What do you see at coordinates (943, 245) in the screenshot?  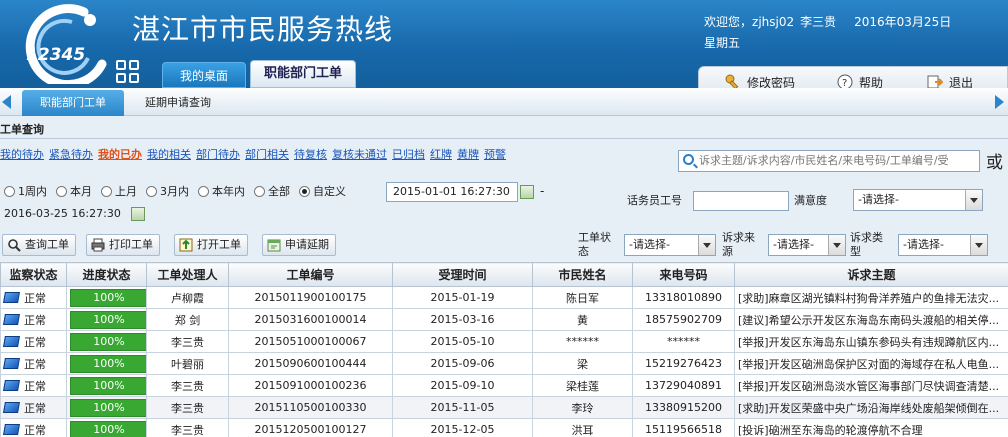 I see `request-type-select: -请选择-` at bounding box center [943, 245].